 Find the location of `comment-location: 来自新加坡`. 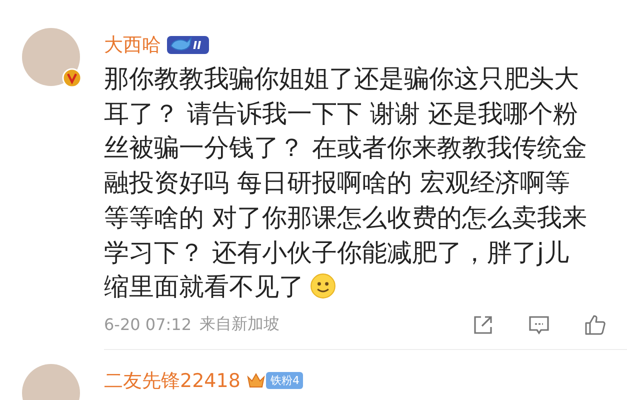

comment-location: 来自新加坡 is located at coordinates (240, 325).